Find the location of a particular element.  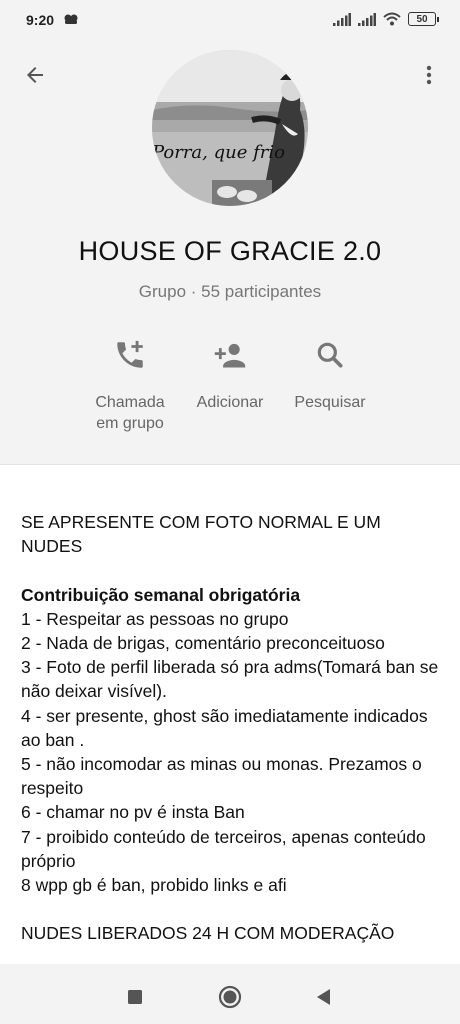

arrow-back-icon is located at coordinates (35, 75).